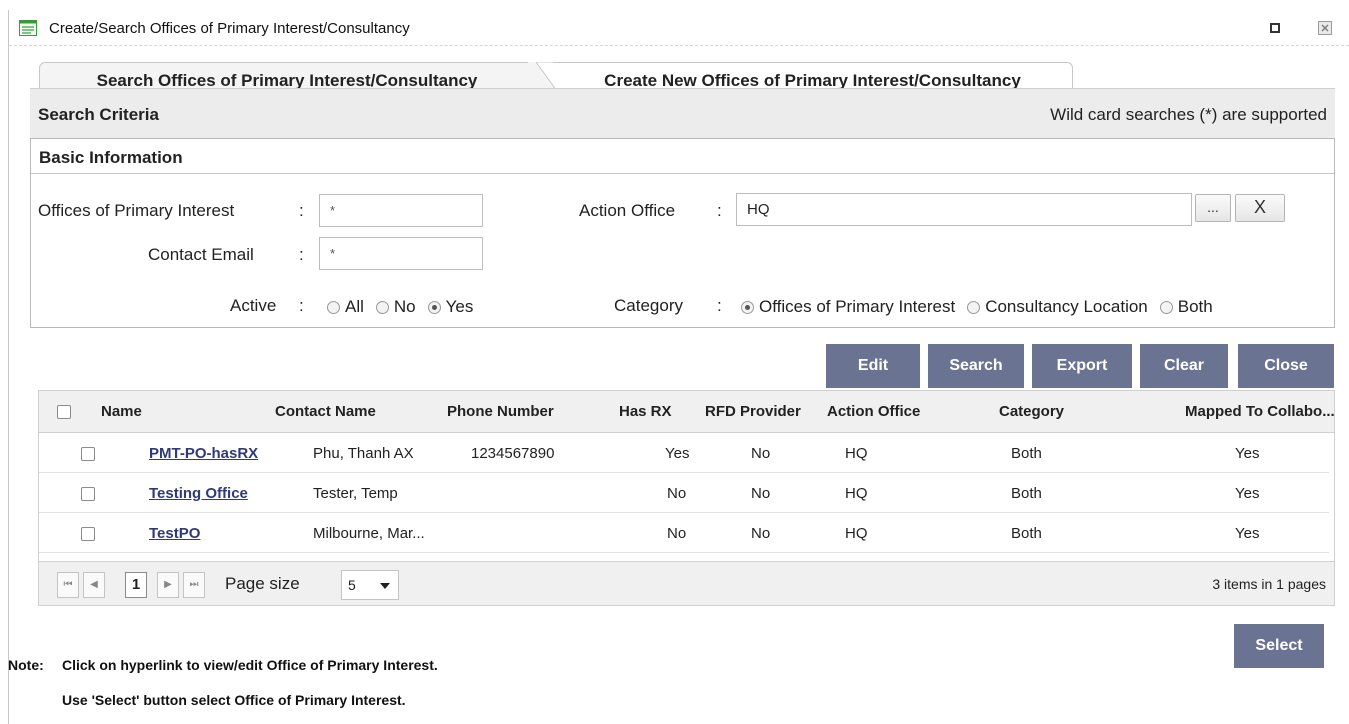  Describe the element at coordinates (873, 411) in the screenshot. I see `col-action-office: Action Office` at that location.